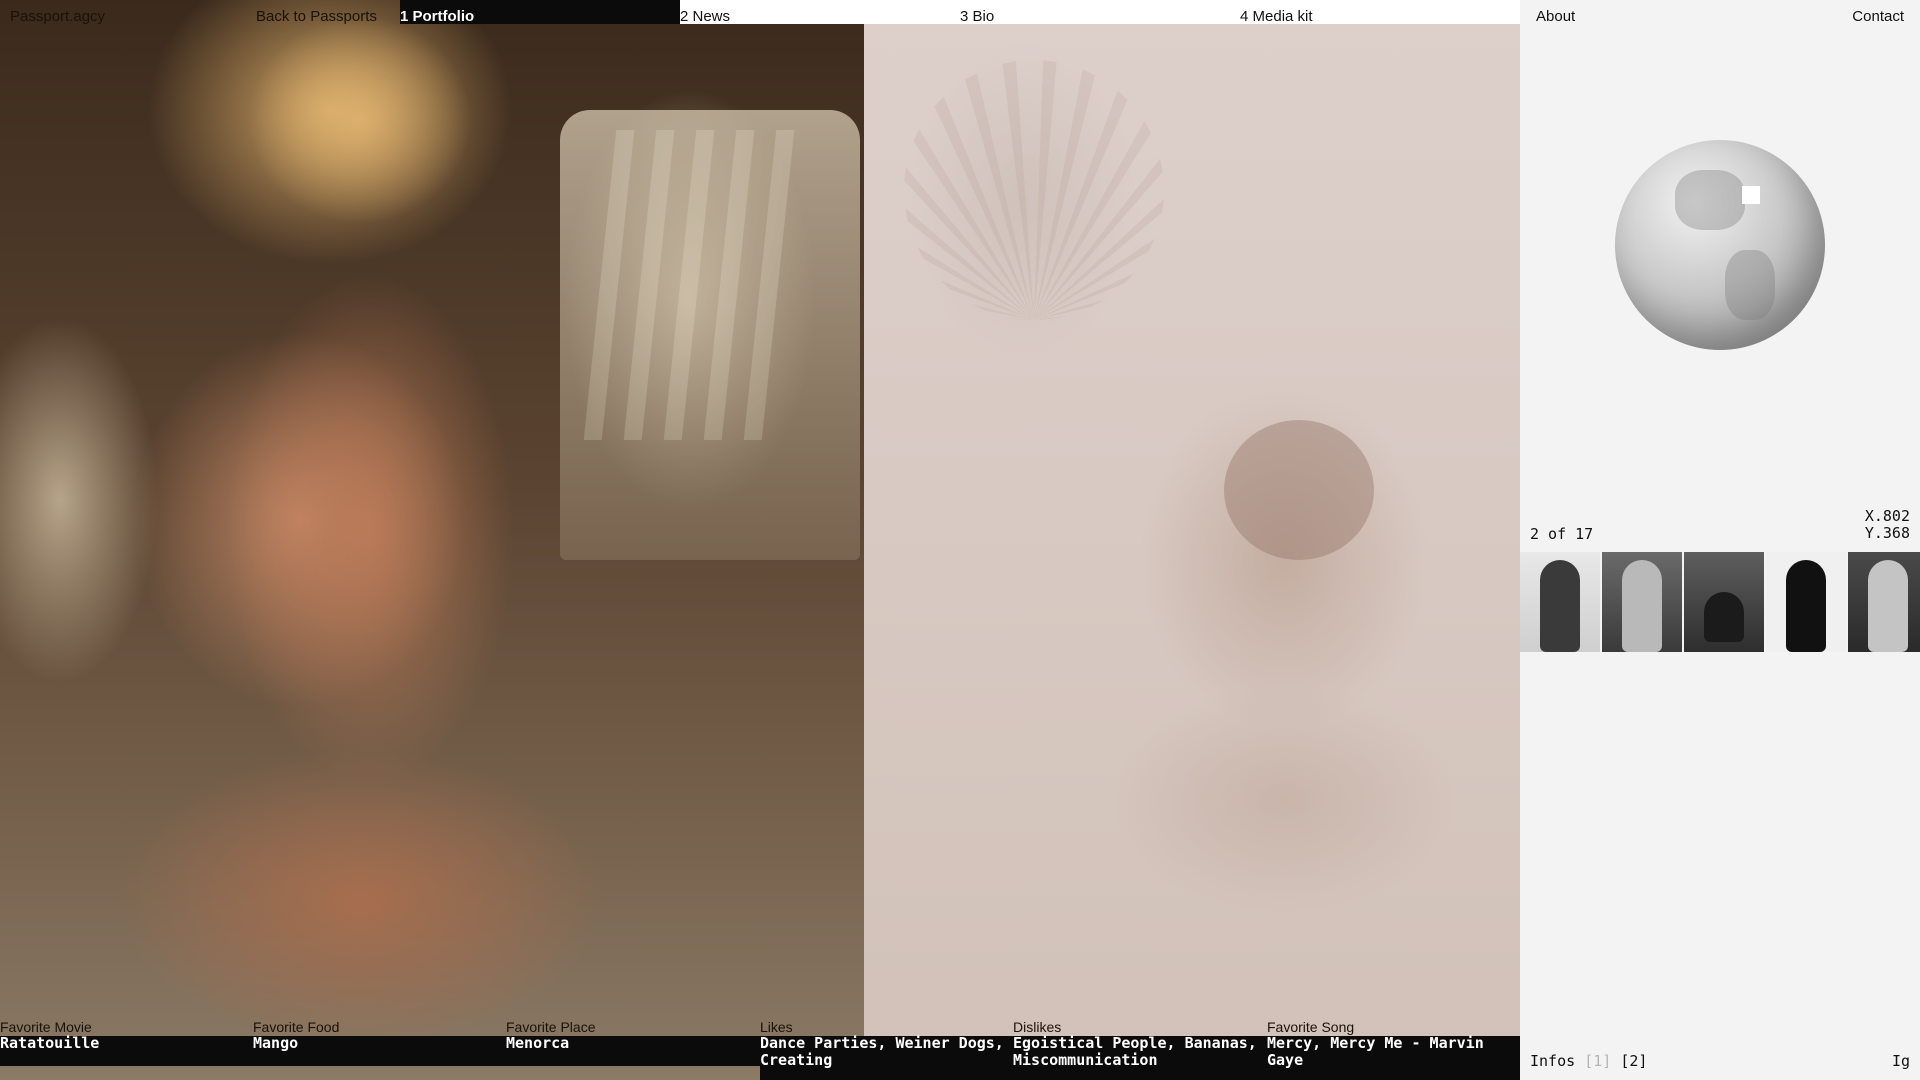 This screenshot has width=1920, height=1080. What do you see at coordinates (50, 1043) in the screenshot?
I see `info-value: Ratatouille` at bounding box center [50, 1043].